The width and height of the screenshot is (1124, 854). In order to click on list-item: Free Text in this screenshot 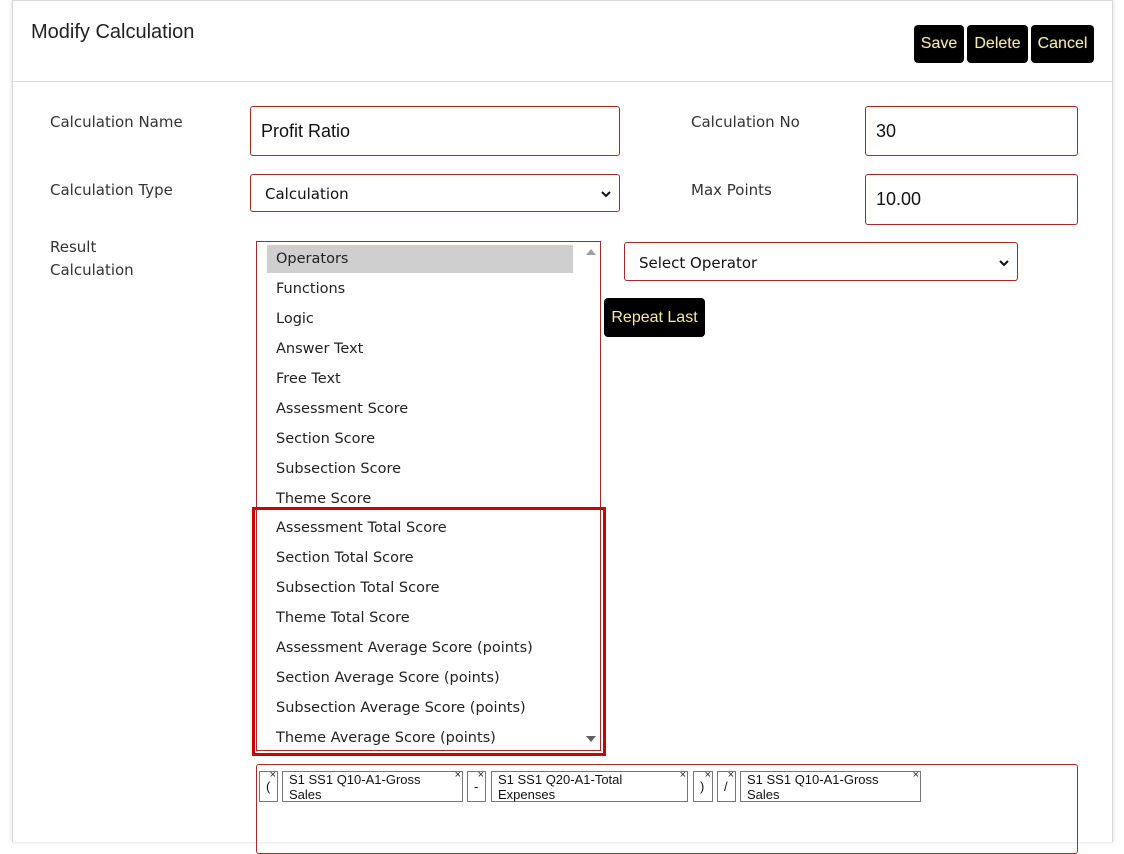, I will do `click(420, 379)`.